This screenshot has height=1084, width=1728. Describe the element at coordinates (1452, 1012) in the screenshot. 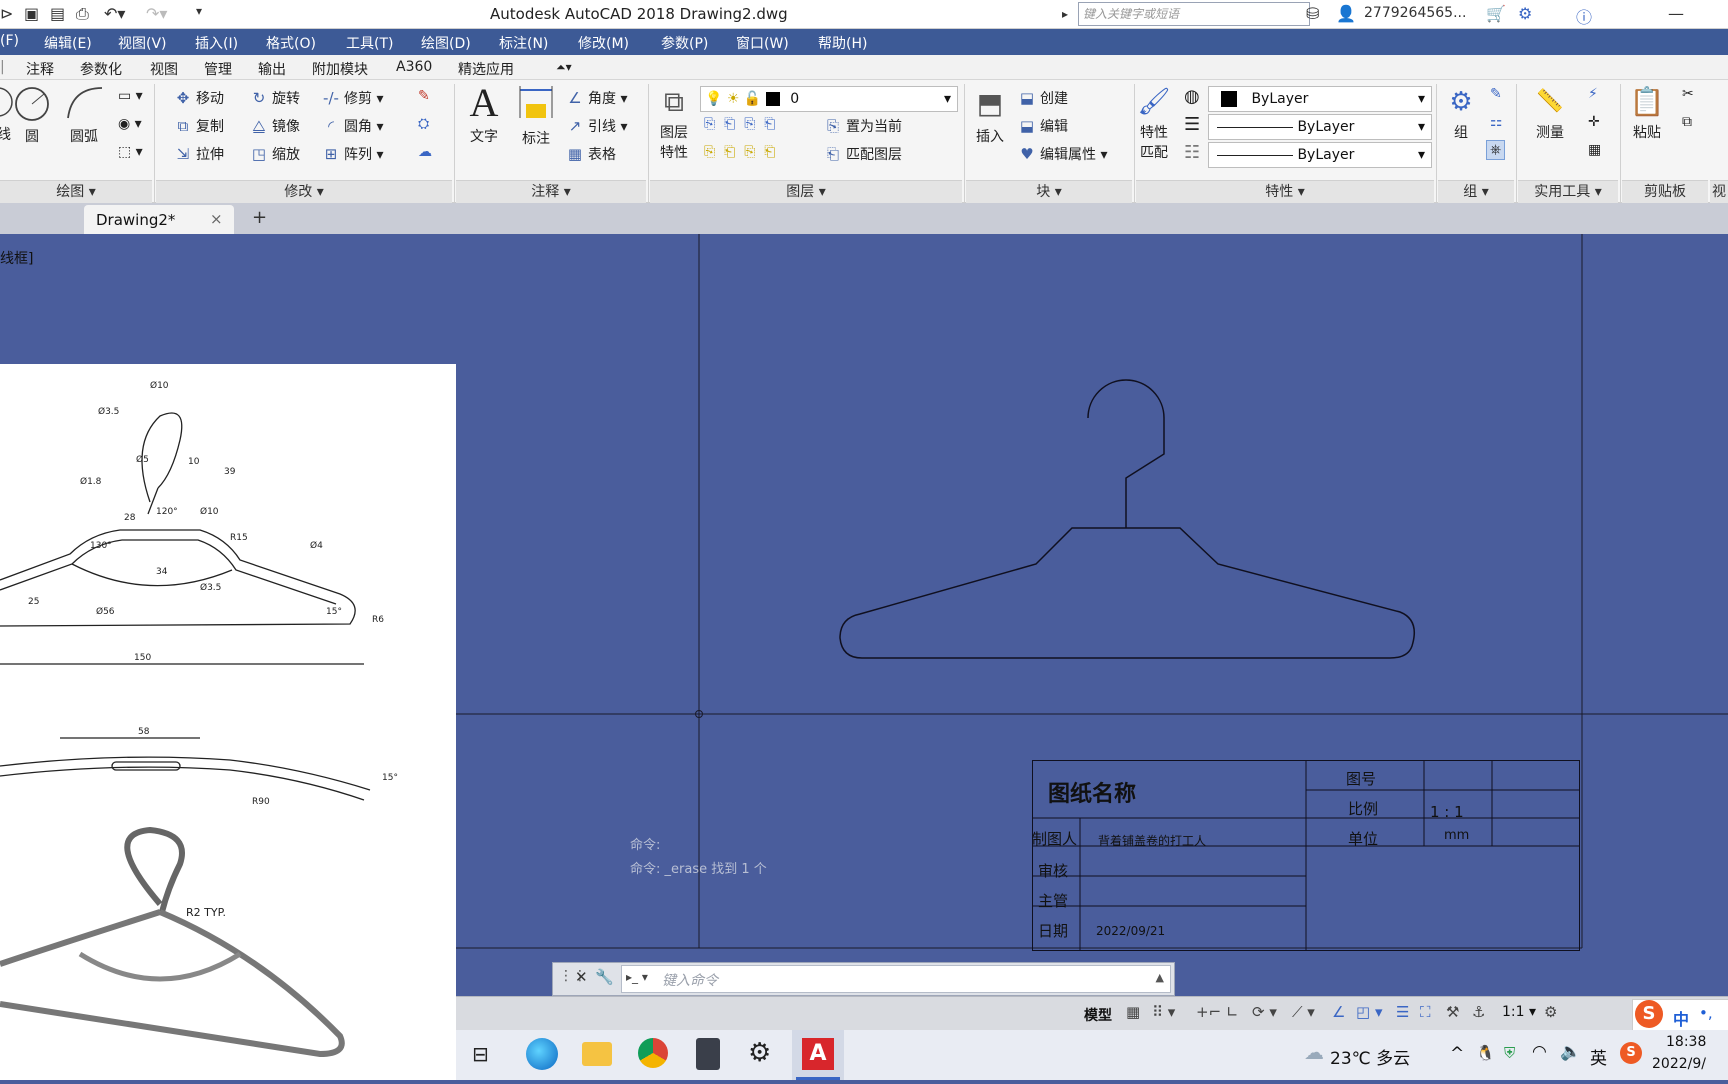

I see `annotation-visibility-icon: ⚒` at that location.